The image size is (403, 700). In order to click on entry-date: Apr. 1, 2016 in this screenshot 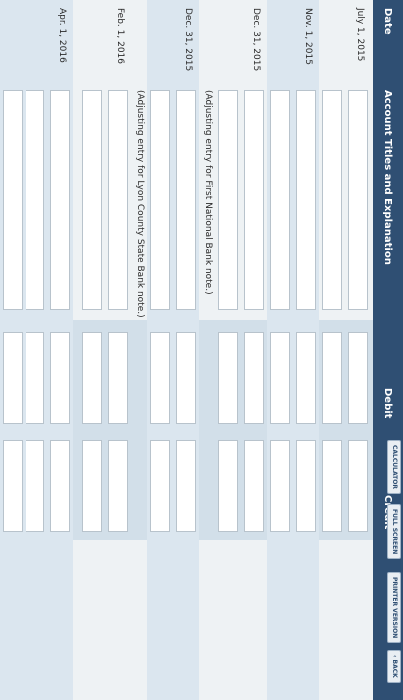, I will do `click(62, 35)`.